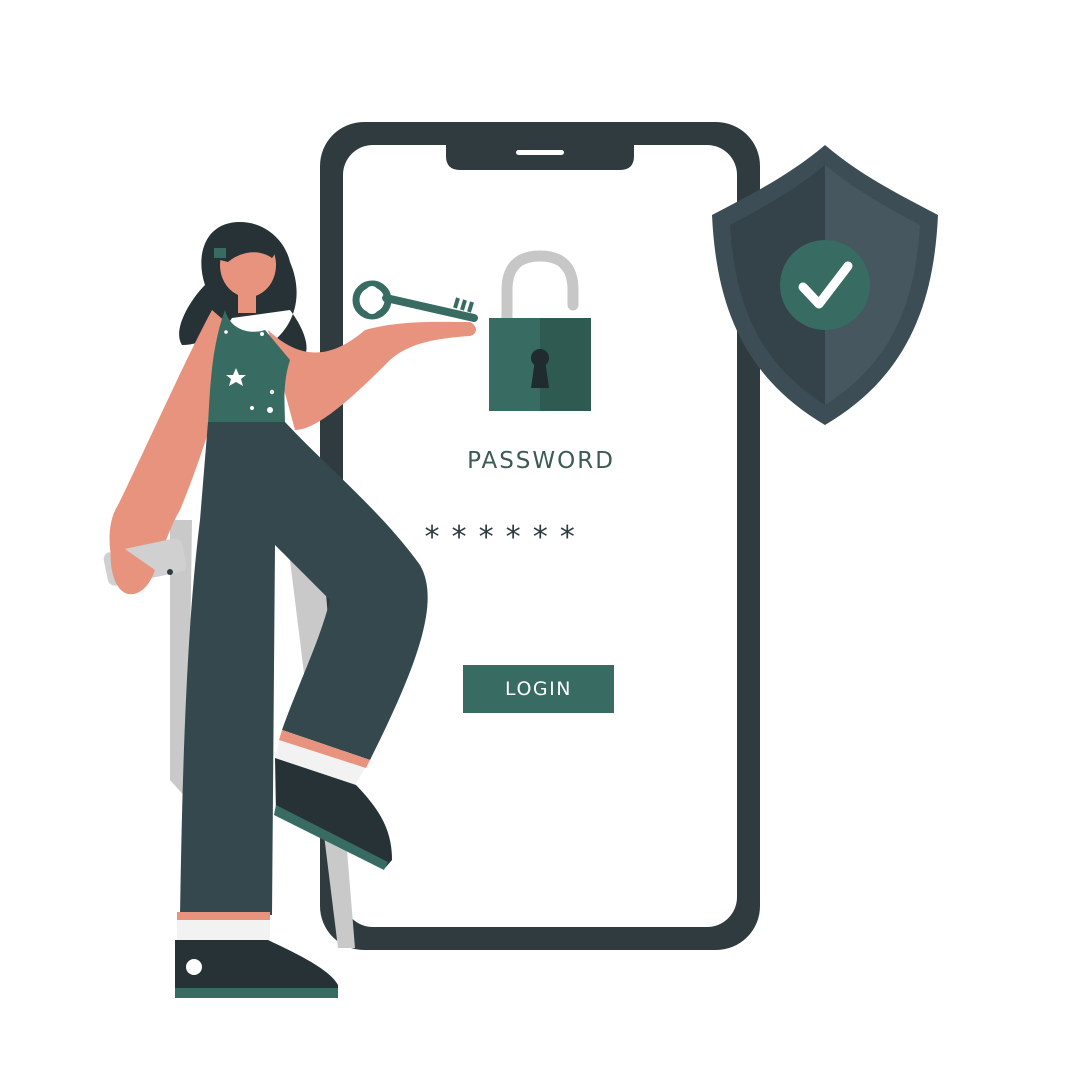 The width and height of the screenshot is (1080, 1080). Describe the element at coordinates (538, 689) in the screenshot. I see `login-button: LOGIN` at that location.